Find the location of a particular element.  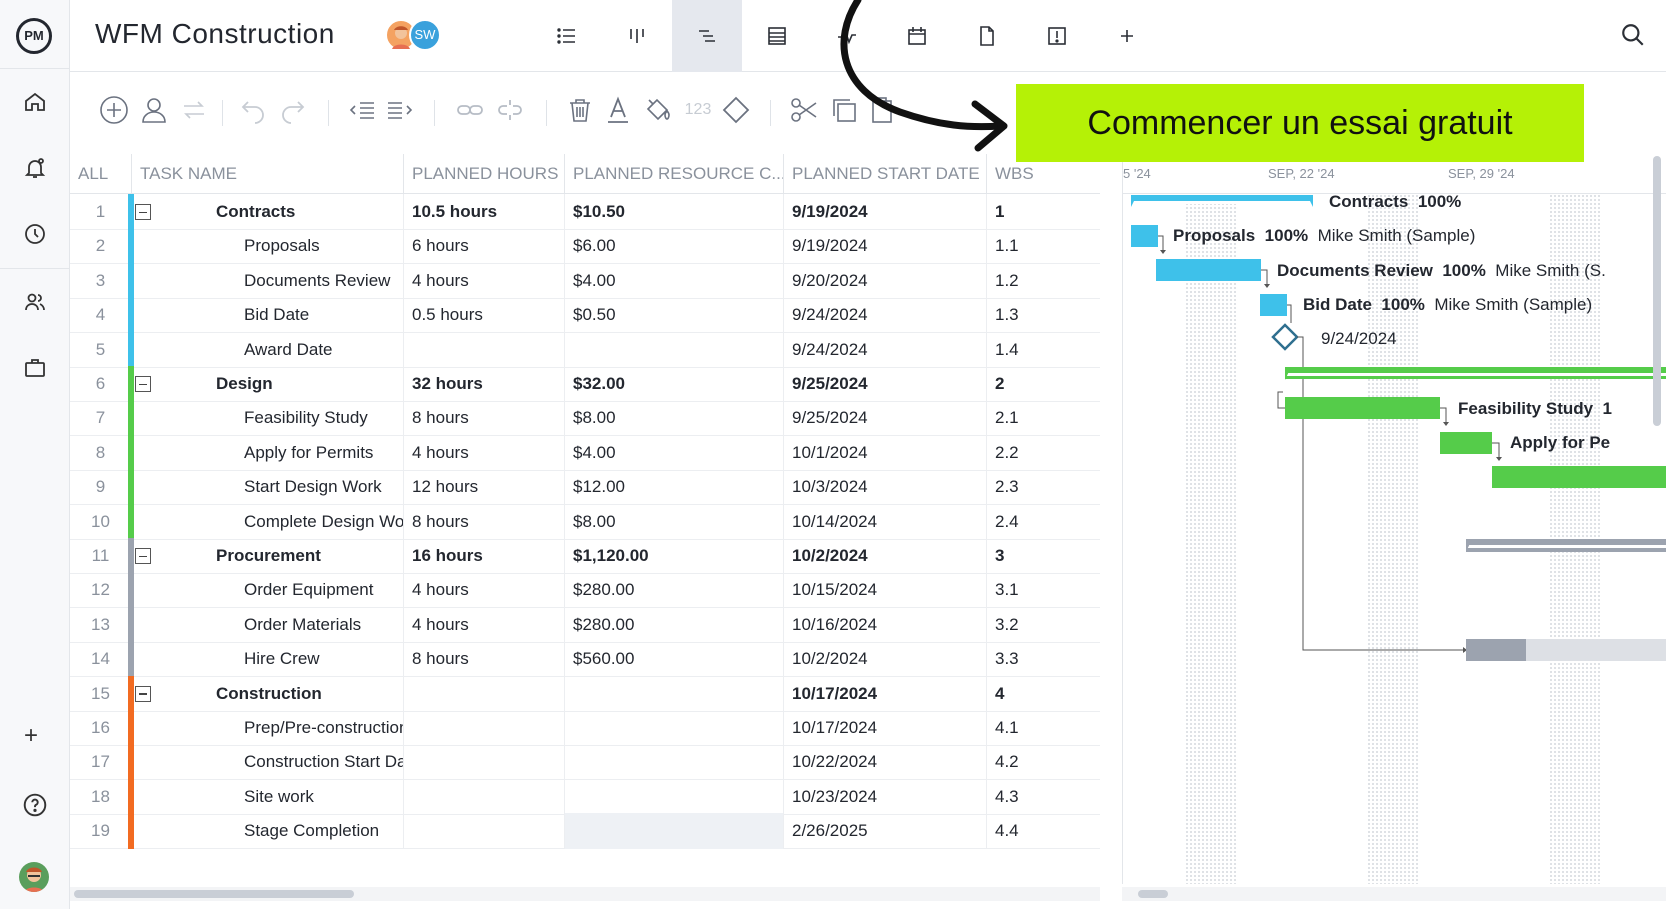

task-name-cell: Proposals is located at coordinates (268, 246).